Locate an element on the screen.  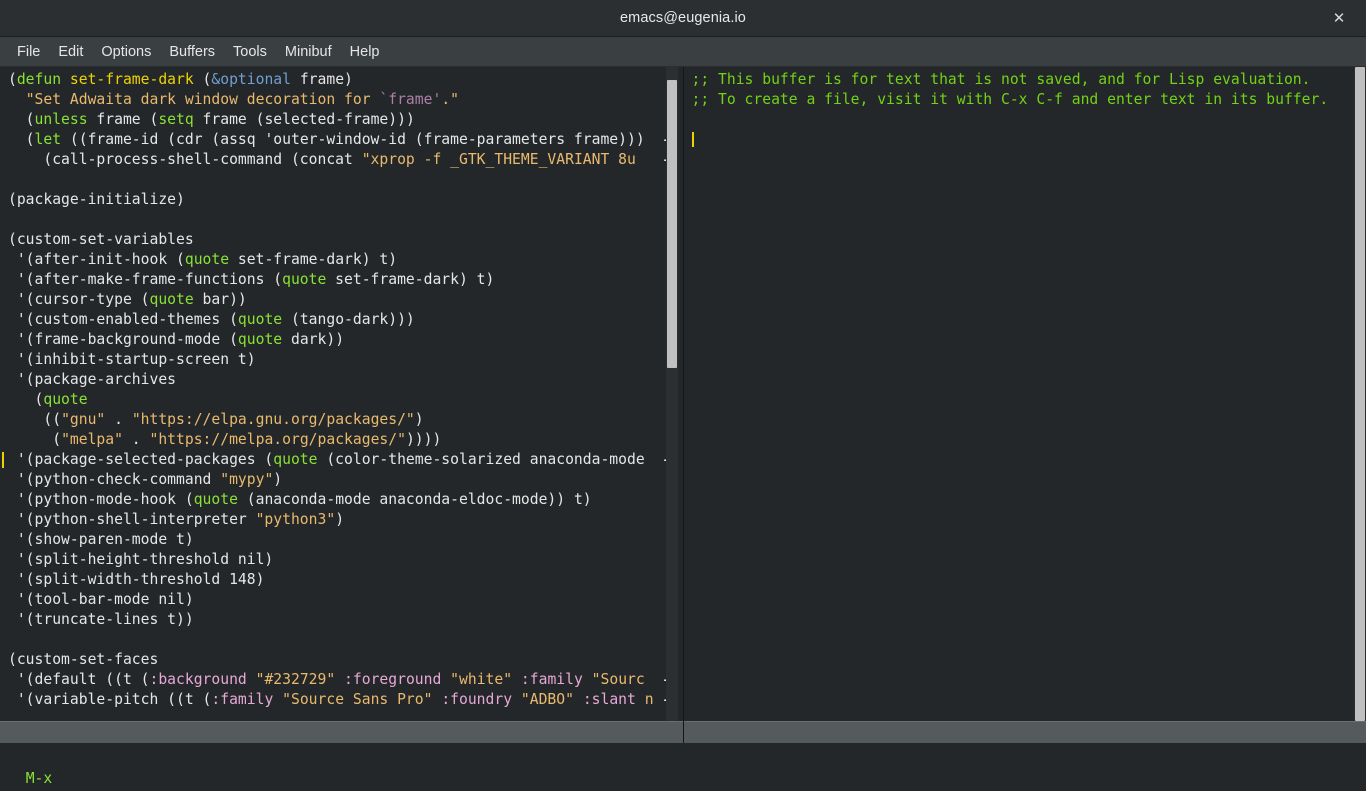
echo-area-minibuffer: M-x is located at coordinates (683, 755).